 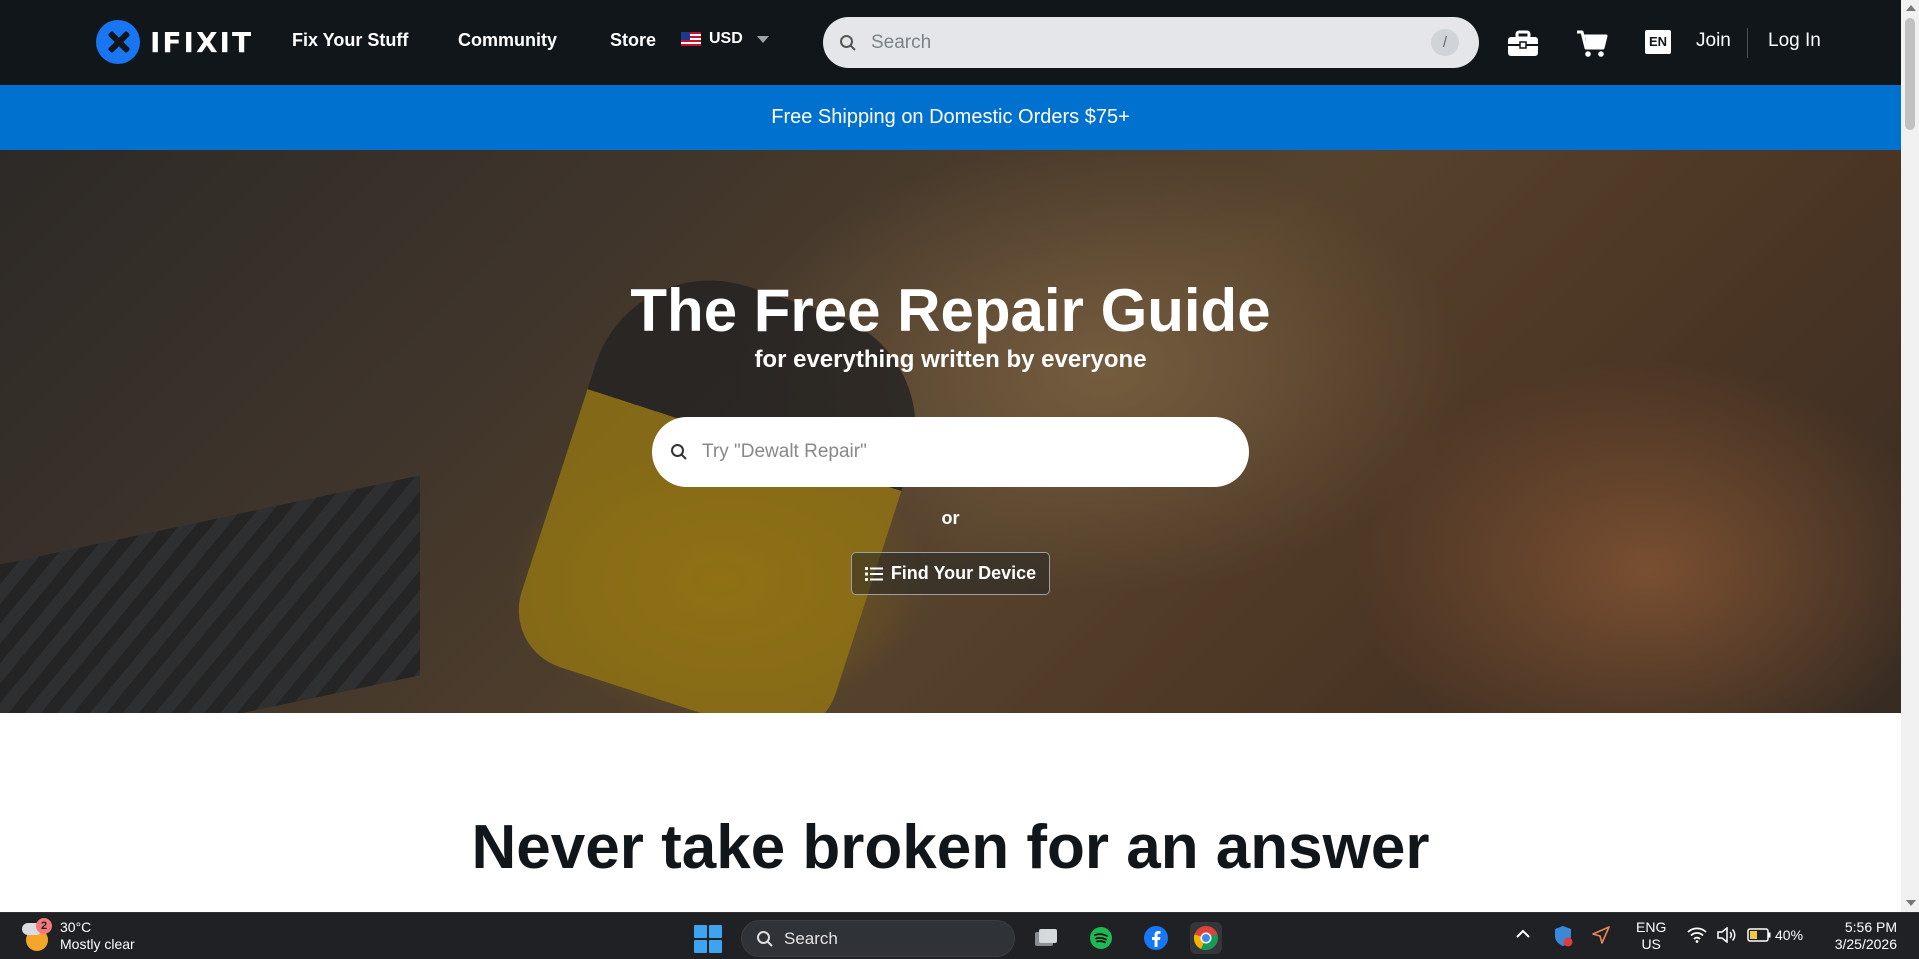 I want to click on clock-time: 5:56 PM, so click(x=1870, y=927).